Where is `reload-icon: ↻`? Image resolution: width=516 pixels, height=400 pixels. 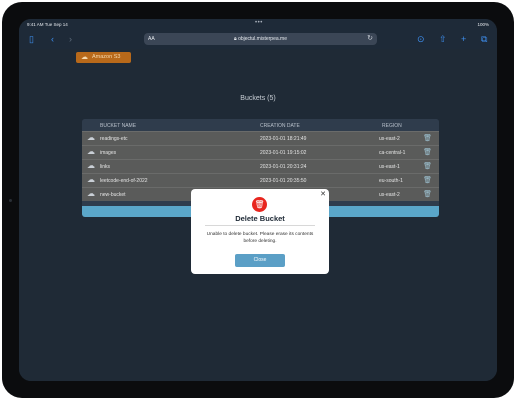
reload-icon: ↻ is located at coordinates (370, 38).